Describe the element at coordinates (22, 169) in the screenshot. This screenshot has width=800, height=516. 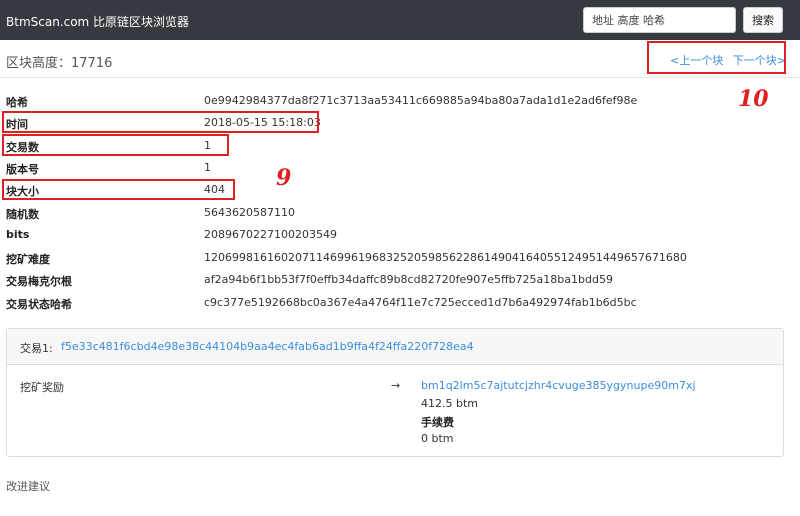
I see `field-label: 版本号` at that location.